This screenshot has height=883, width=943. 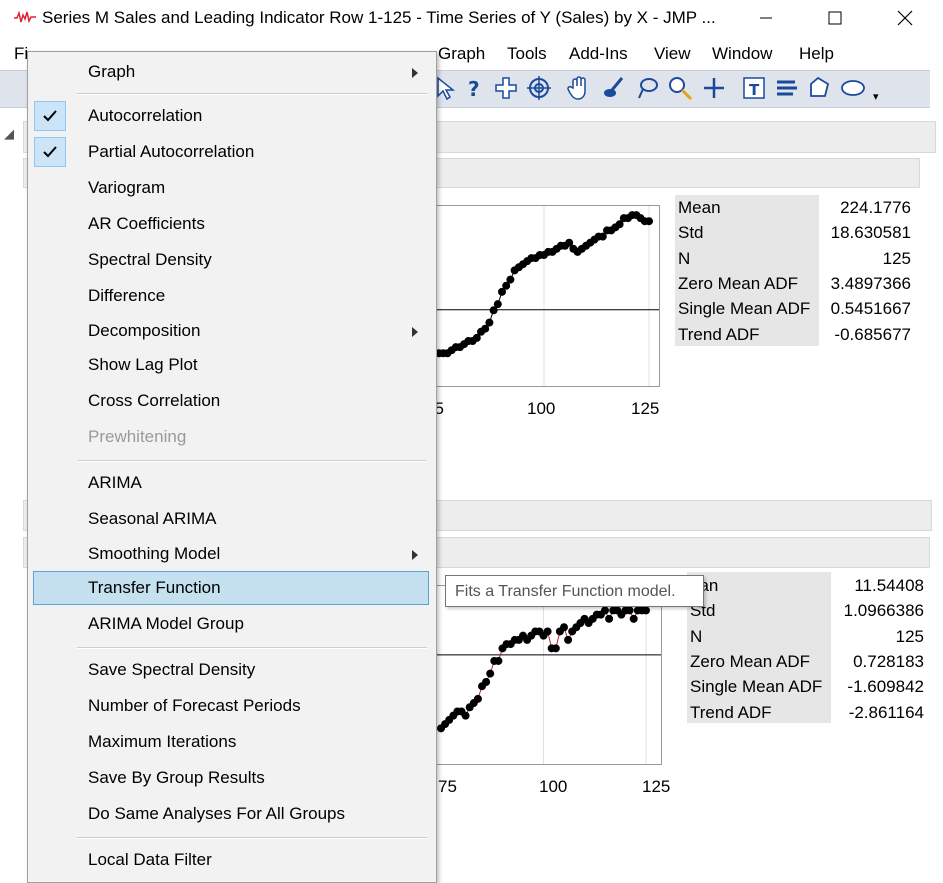 I want to click on menu-tools: Tools, so click(x=527, y=54).